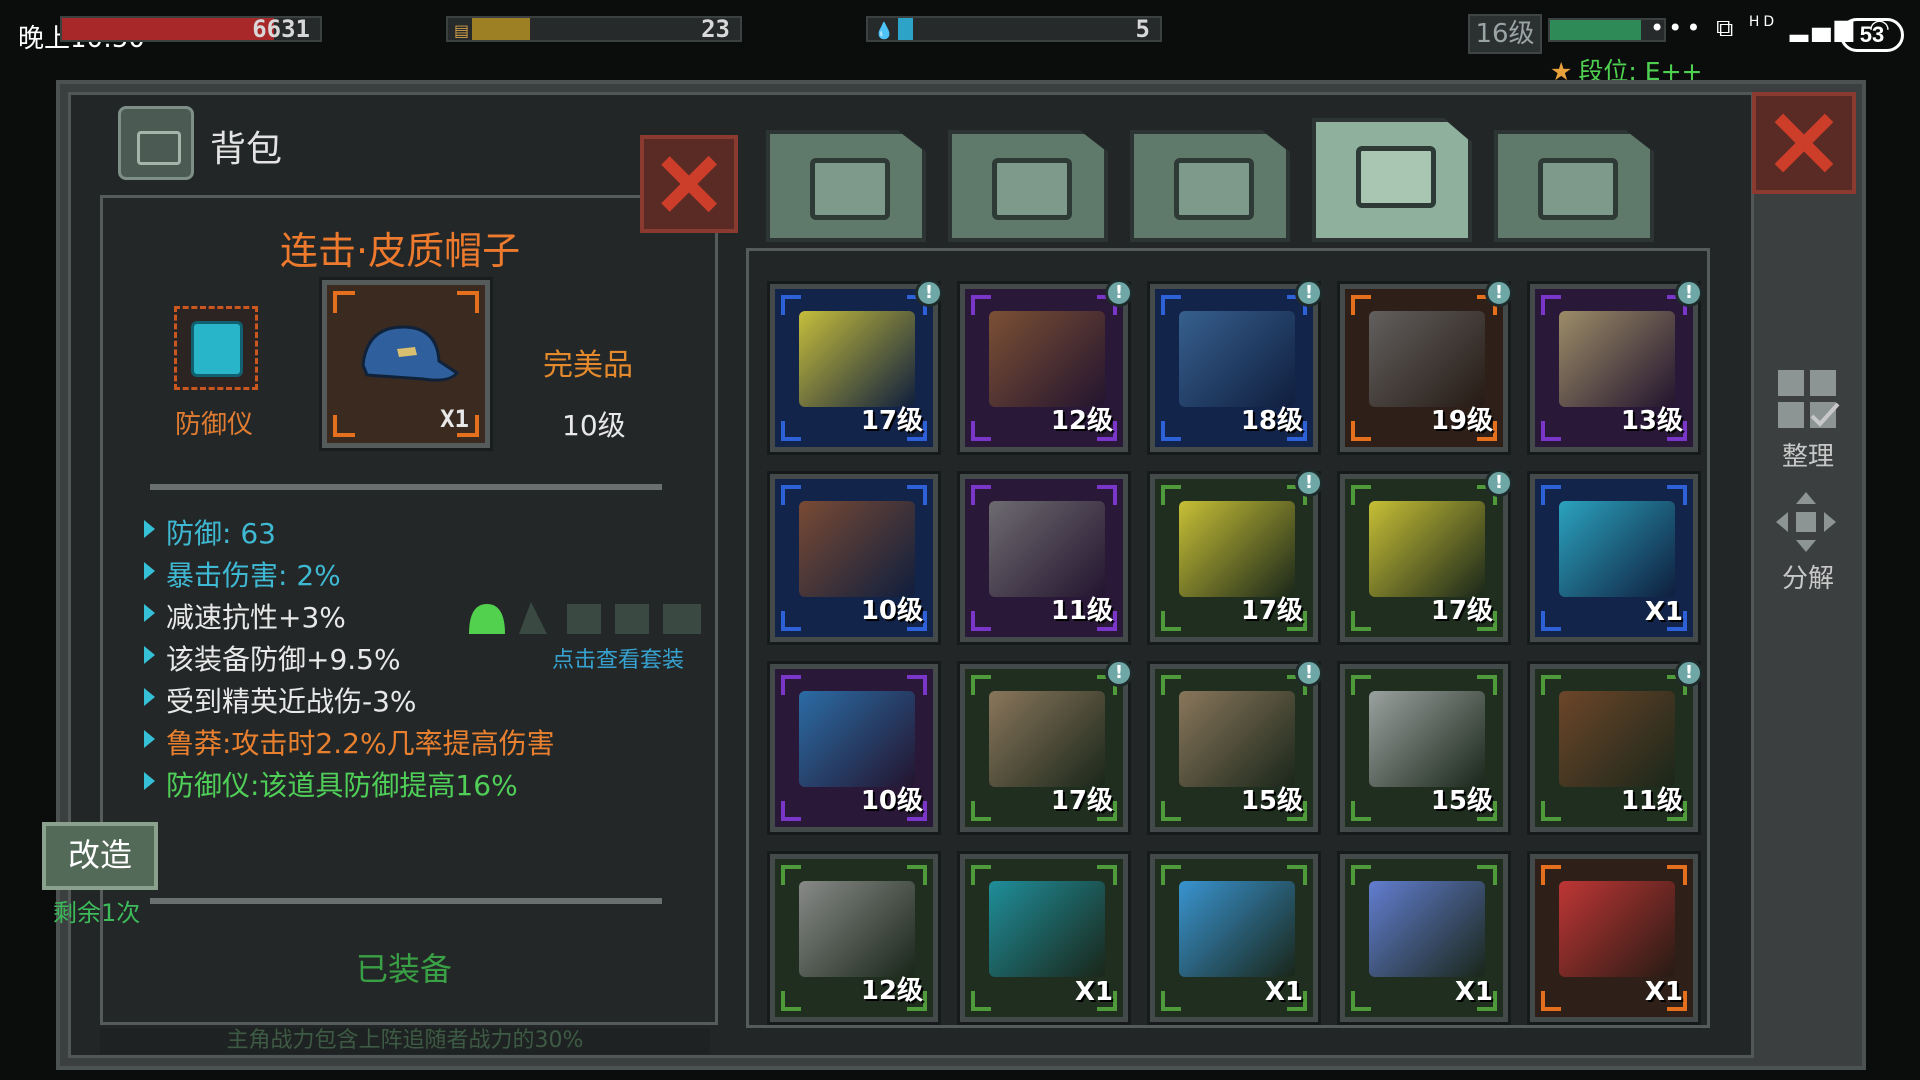  Describe the element at coordinates (1808, 454) in the screenshot. I see `sort-button: 整理` at that location.